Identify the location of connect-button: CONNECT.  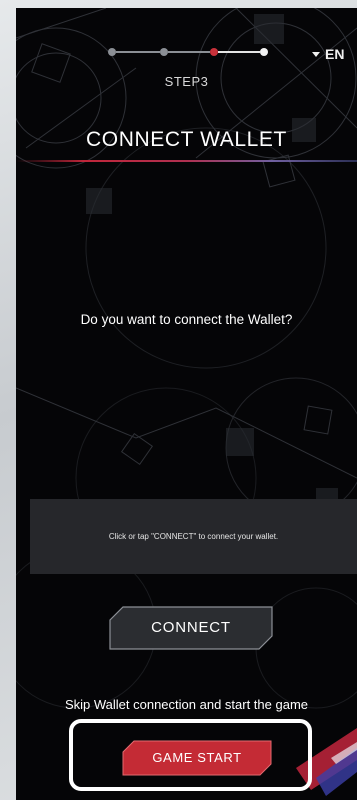
(191, 628).